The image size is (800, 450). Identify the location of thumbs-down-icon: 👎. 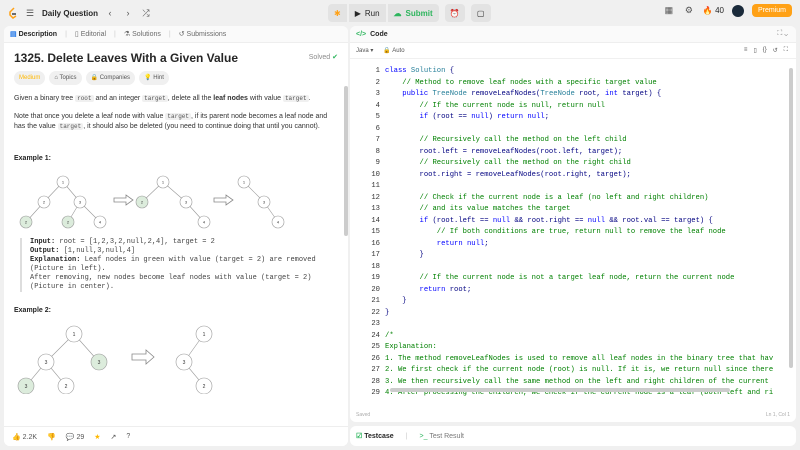
(51, 437).